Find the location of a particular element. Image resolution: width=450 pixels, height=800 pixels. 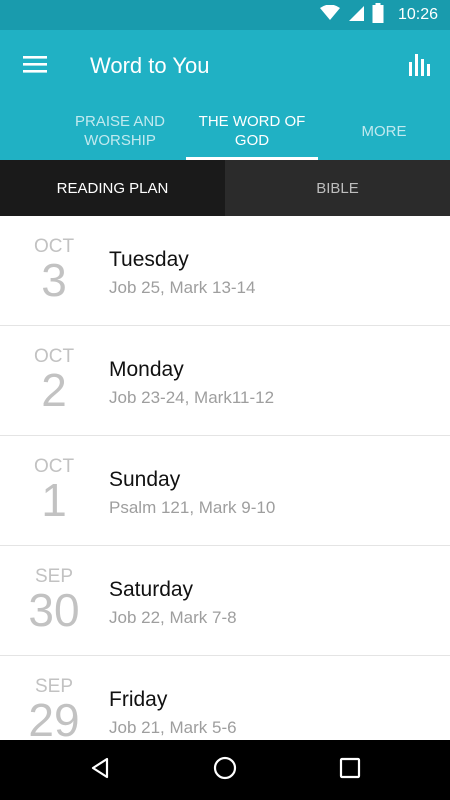

passage-label: Job 23-24, Mark11-12 is located at coordinates (192, 397).